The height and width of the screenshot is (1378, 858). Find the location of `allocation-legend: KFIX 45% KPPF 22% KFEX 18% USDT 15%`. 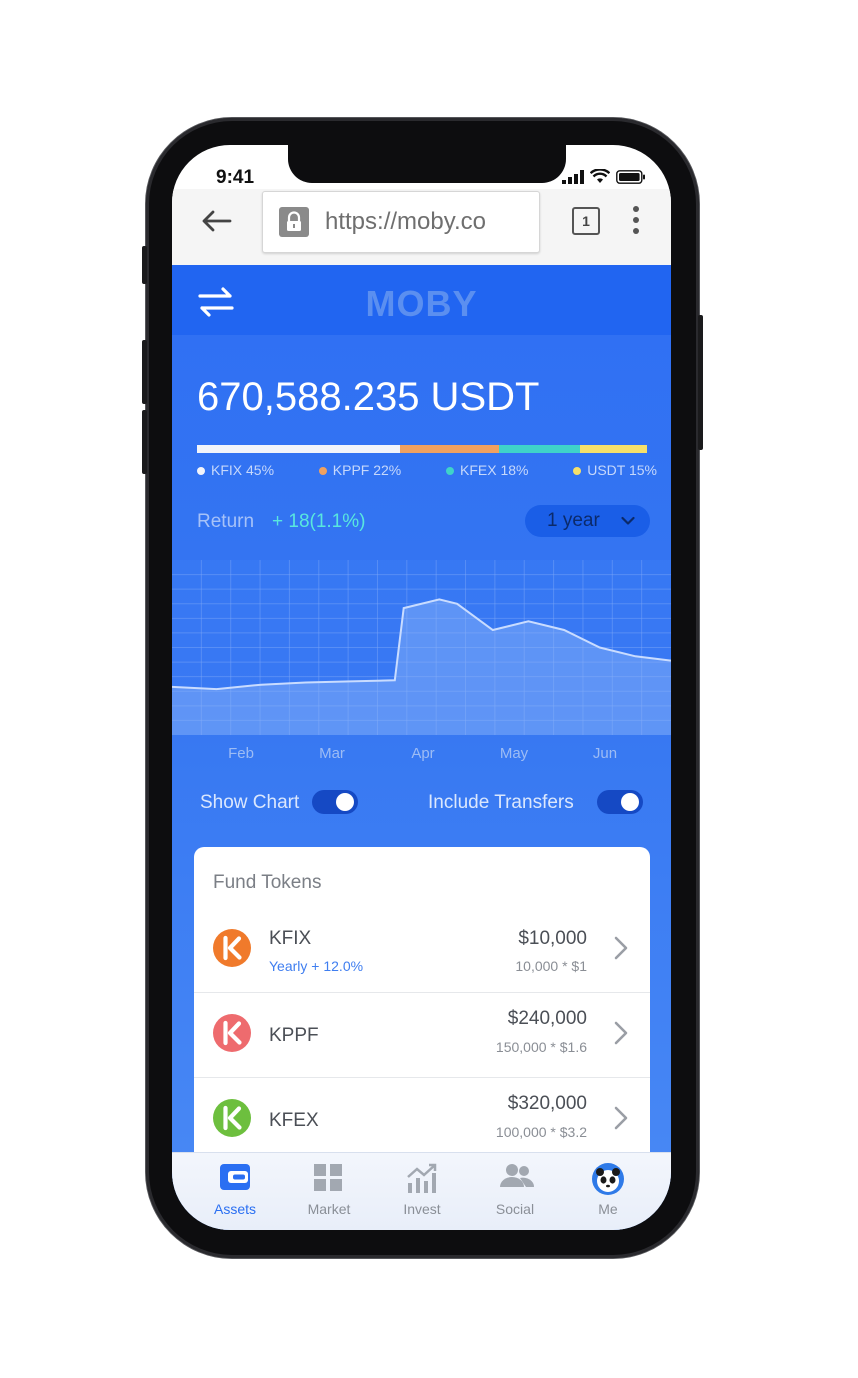

allocation-legend: KFIX 45% KPPF 22% KFEX 18% USDT 15% is located at coordinates (427, 470).